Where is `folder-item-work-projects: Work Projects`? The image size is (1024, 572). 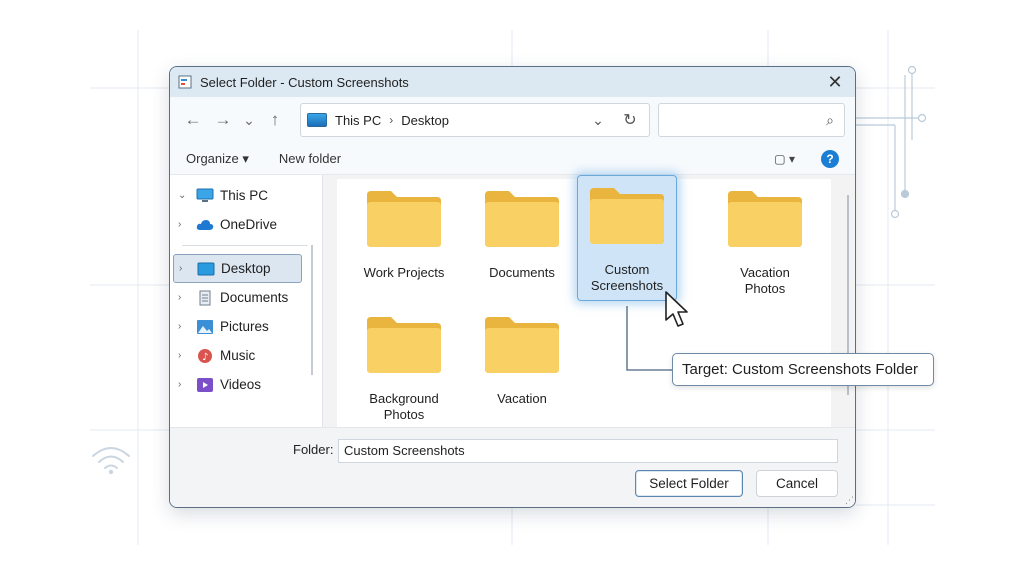
folder-item-work-projects: Work Projects is located at coordinates (404, 239).